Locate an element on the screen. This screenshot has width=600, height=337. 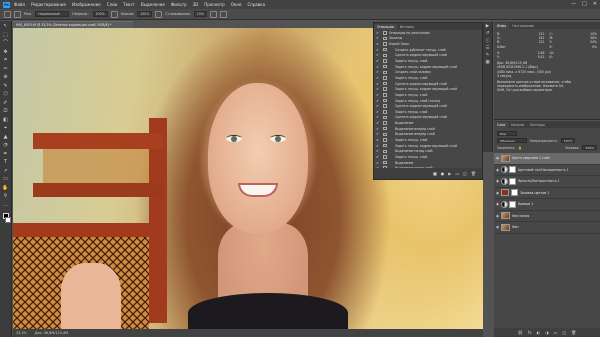
group-icon: ▭ is located at coordinates (556, 332).